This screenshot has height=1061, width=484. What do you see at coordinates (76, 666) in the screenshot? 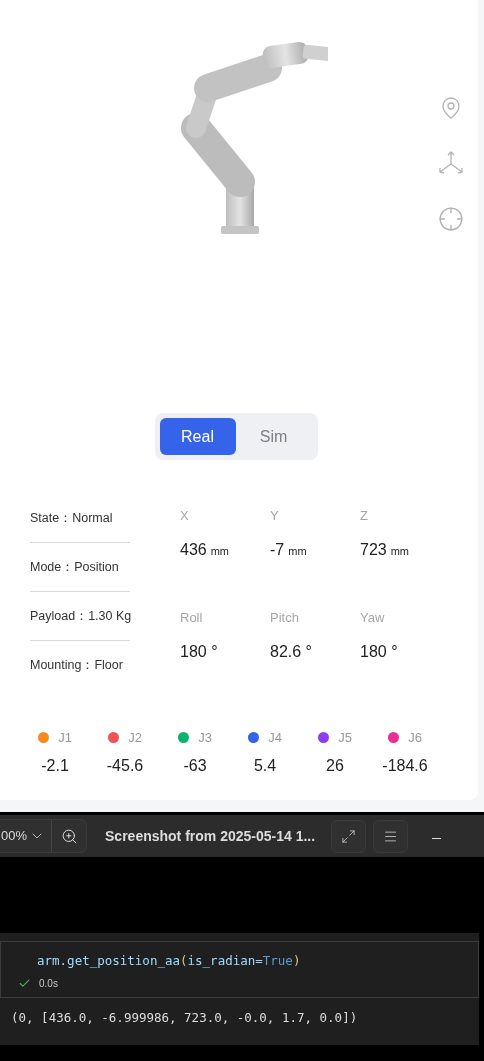
I see `status-text: Mounting：Floor` at bounding box center [76, 666].